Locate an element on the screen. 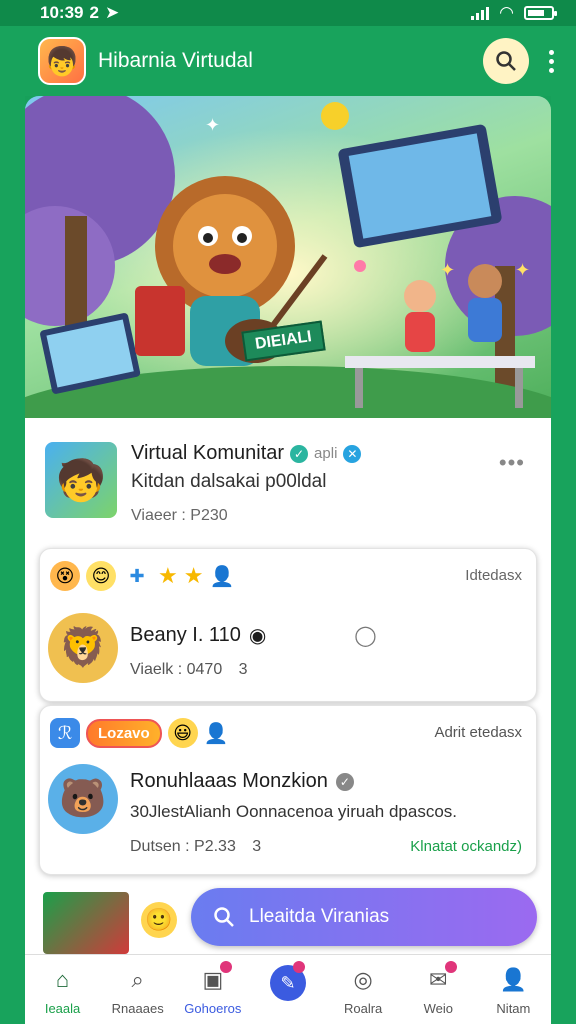 This screenshot has height=1024, width=576. game-thumbnail is located at coordinates (86, 923).